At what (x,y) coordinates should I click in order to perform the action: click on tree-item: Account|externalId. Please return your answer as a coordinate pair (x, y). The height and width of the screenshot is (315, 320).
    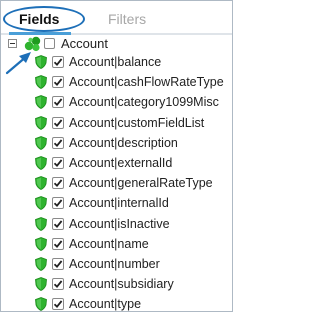
    Looking at the image, I should click on (116, 164).